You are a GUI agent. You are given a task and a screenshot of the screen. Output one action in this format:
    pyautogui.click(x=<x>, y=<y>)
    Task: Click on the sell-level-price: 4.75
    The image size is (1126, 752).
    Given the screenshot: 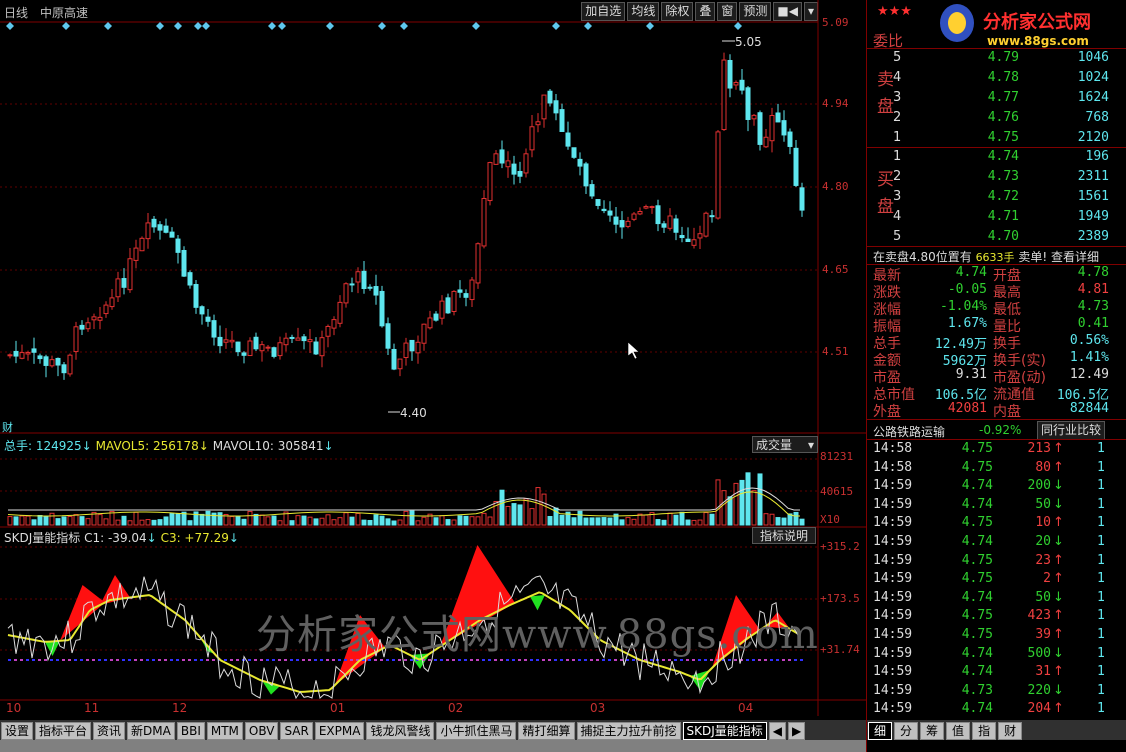 What is the action you would take?
    pyautogui.click(x=978, y=137)
    